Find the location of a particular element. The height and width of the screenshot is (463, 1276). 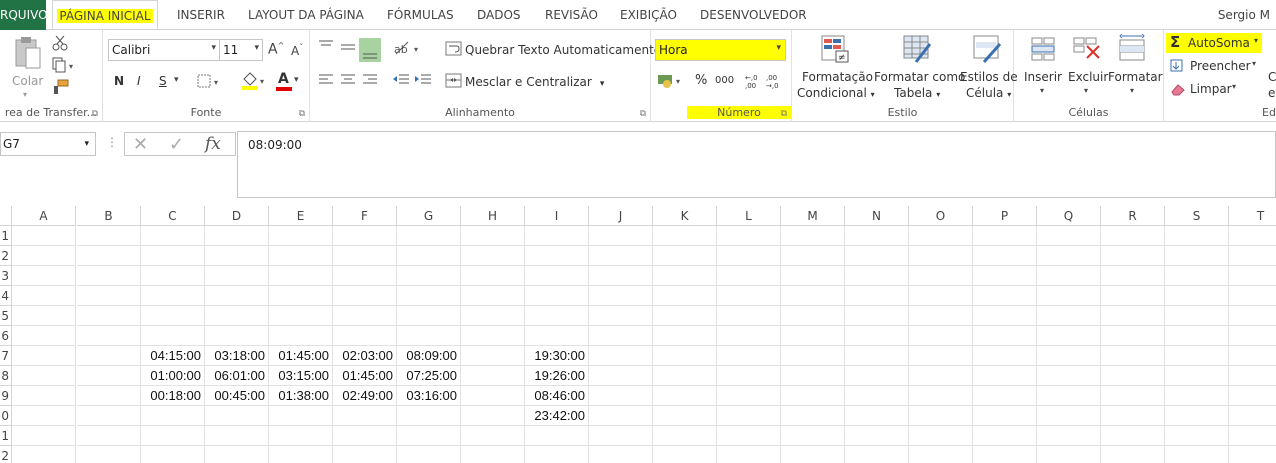

grow-font-button: A^ is located at coordinates (276, 49).